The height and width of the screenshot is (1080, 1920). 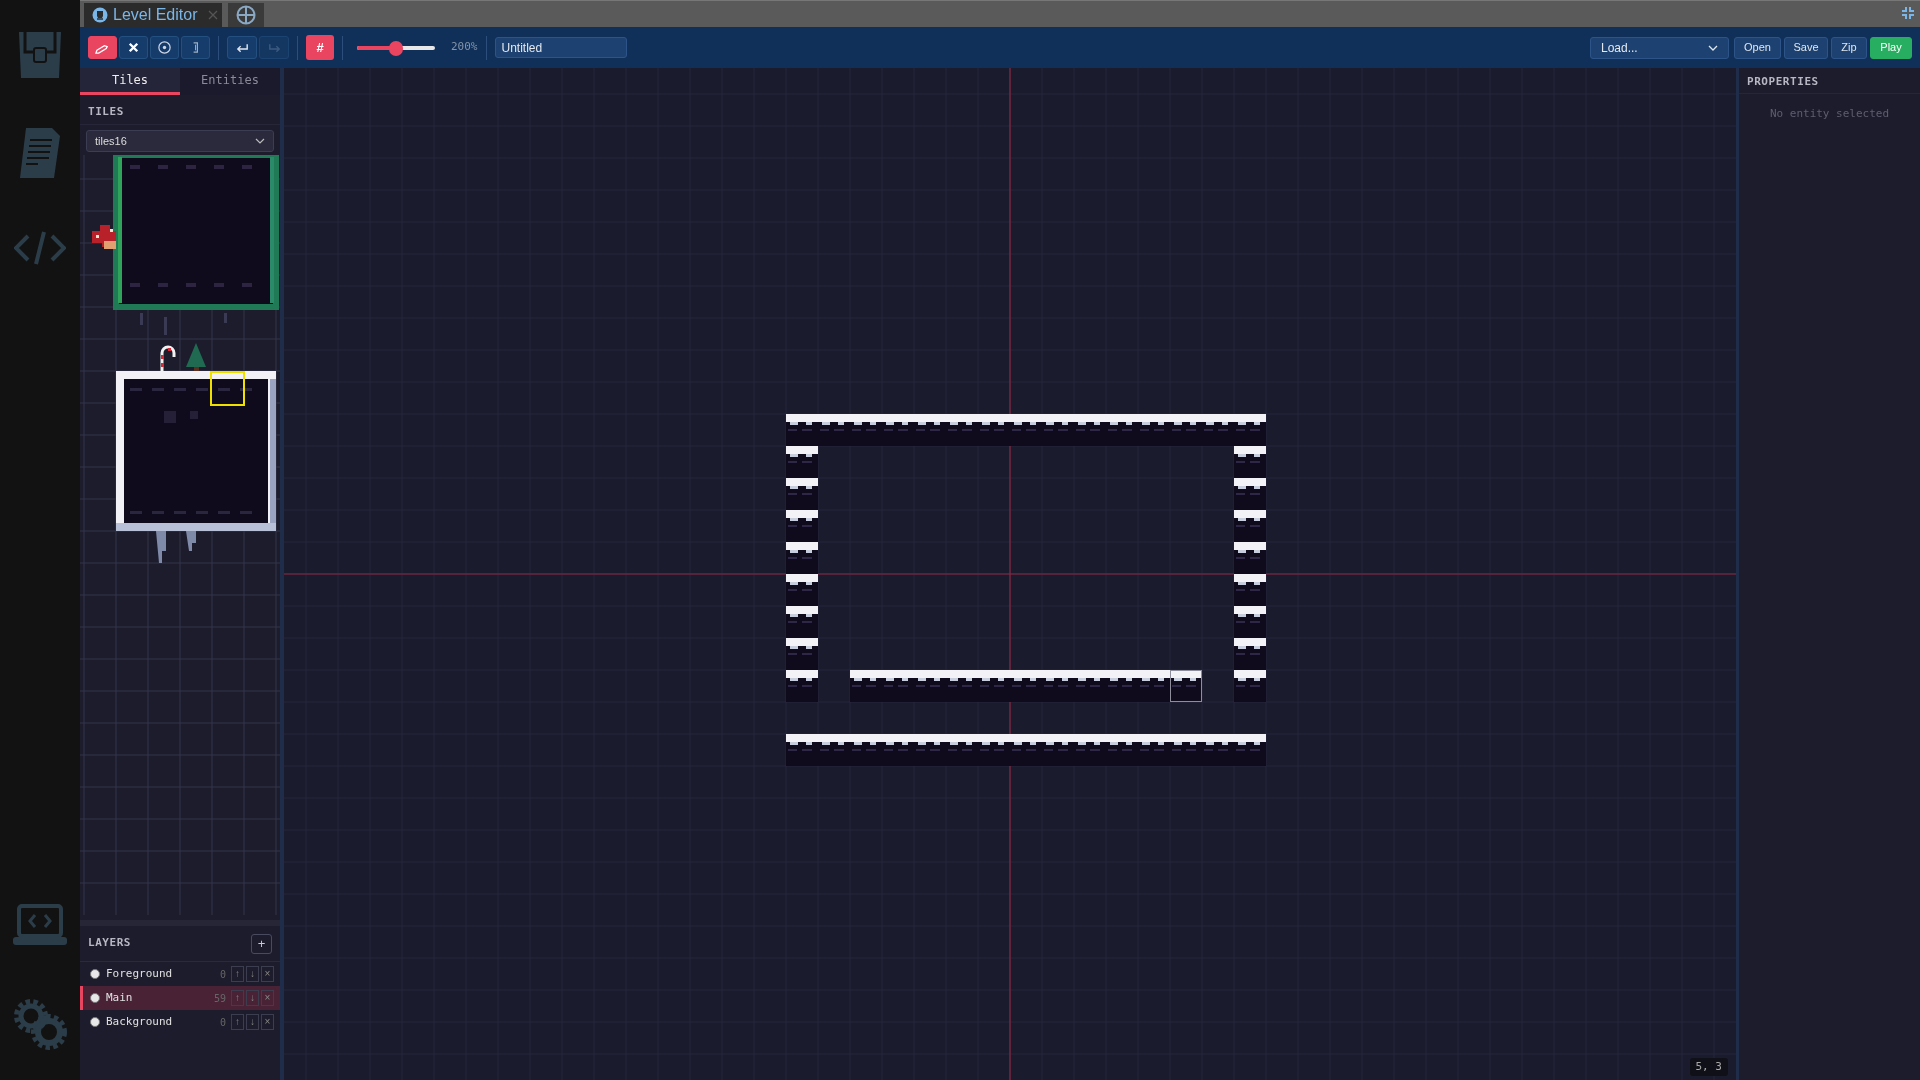 I want to click on tileset-drawing, so click(x=185, y=359).